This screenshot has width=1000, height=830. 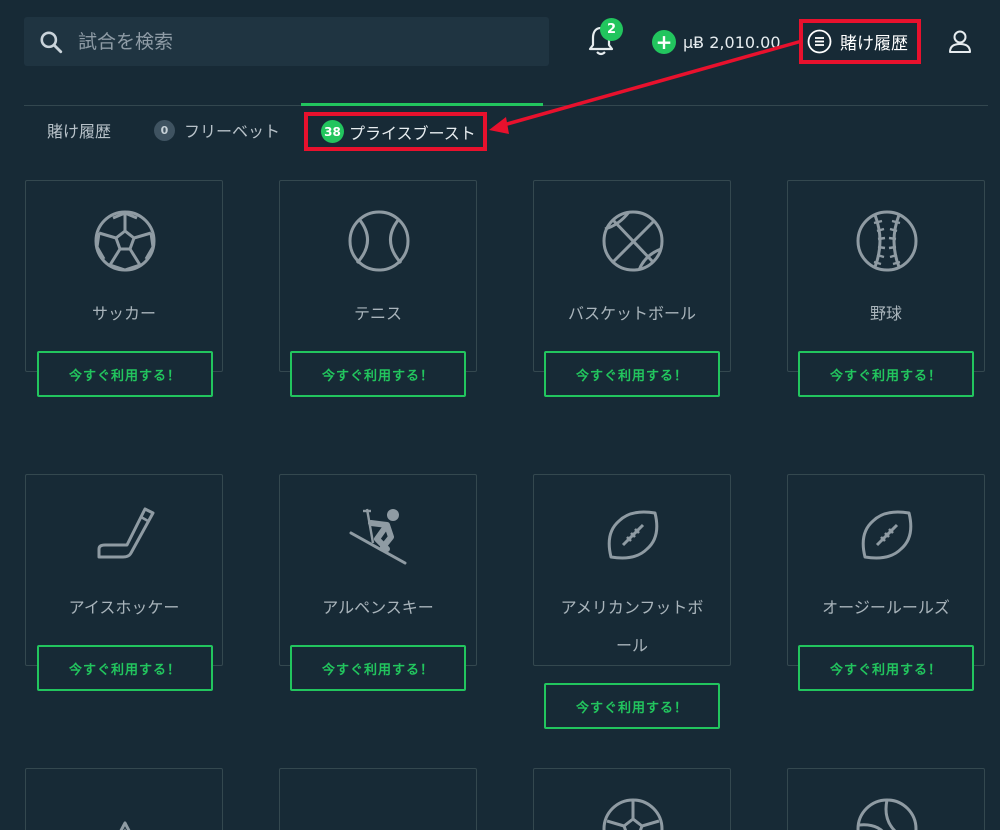 I want to click on baseball-icon, so click(x=887, y=241).